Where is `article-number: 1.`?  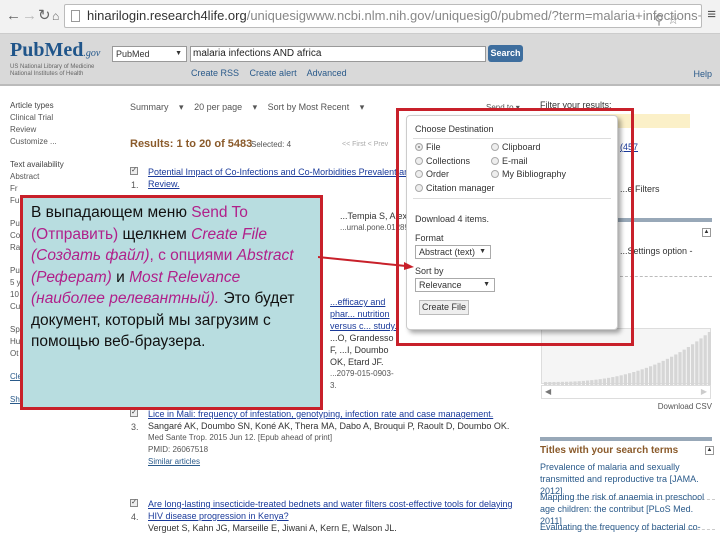 article-number: 1. is located at coordinates (135, 185).